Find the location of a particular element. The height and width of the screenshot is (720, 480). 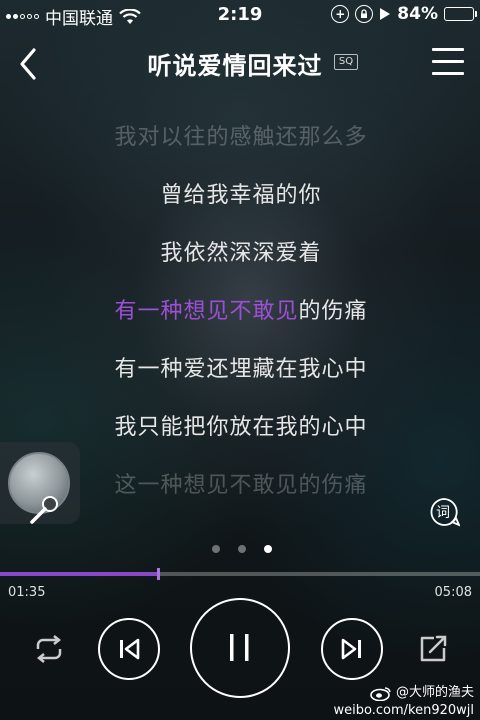

lyric-toggle-button: 词 is located at coordinates (444, 512).